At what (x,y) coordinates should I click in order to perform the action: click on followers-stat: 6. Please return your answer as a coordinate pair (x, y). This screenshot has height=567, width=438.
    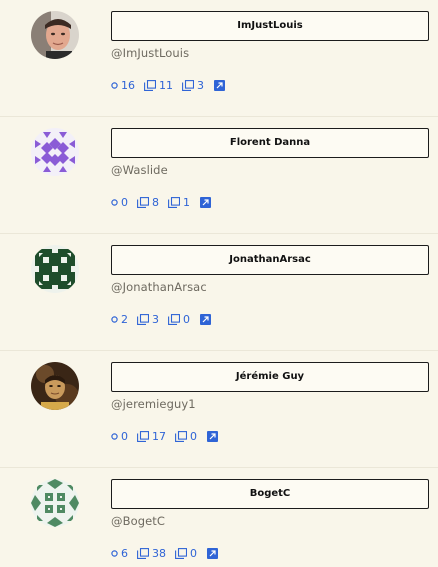
    Looking at the image, I should click on (119, 553).